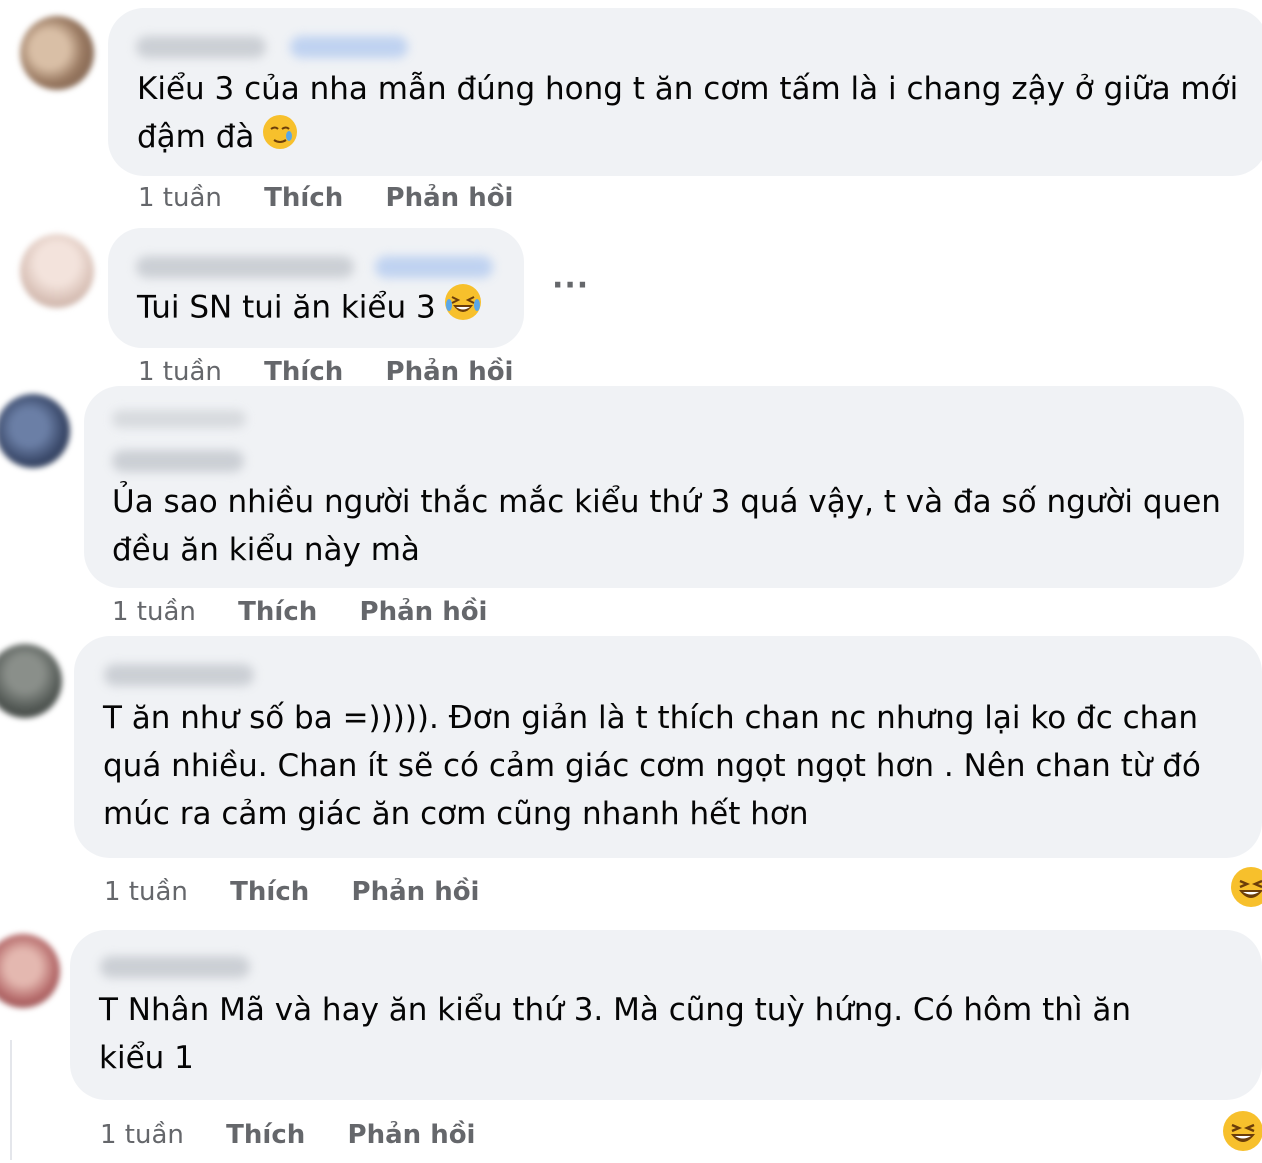  I want to click on comment-line: đậm đà, so click(196, 137).